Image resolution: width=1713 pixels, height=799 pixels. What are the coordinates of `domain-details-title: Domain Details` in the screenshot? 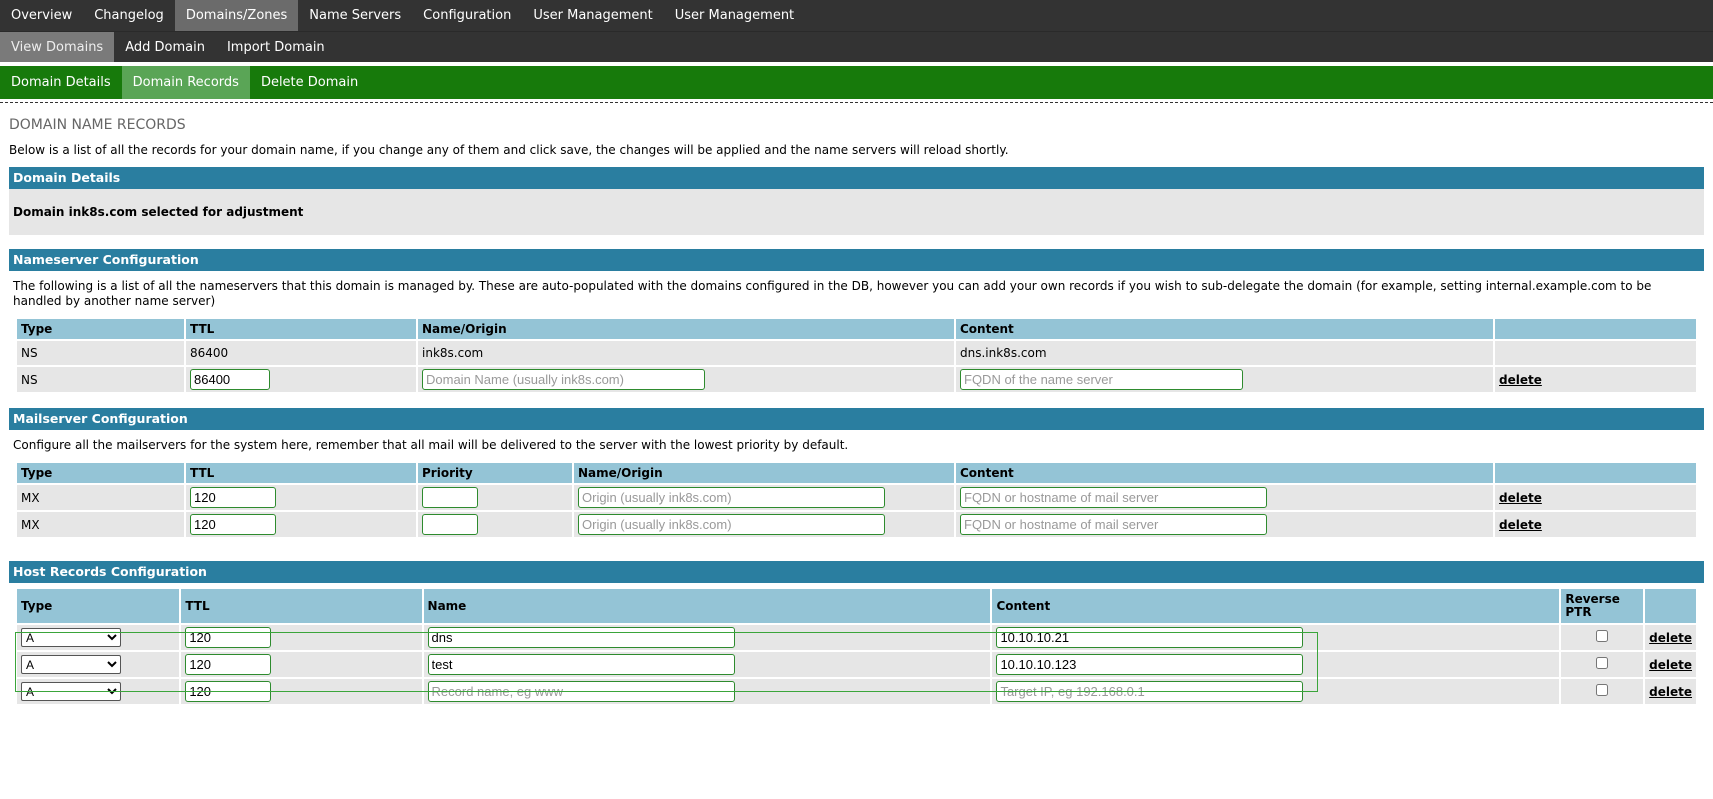 It's located at (856, 178).